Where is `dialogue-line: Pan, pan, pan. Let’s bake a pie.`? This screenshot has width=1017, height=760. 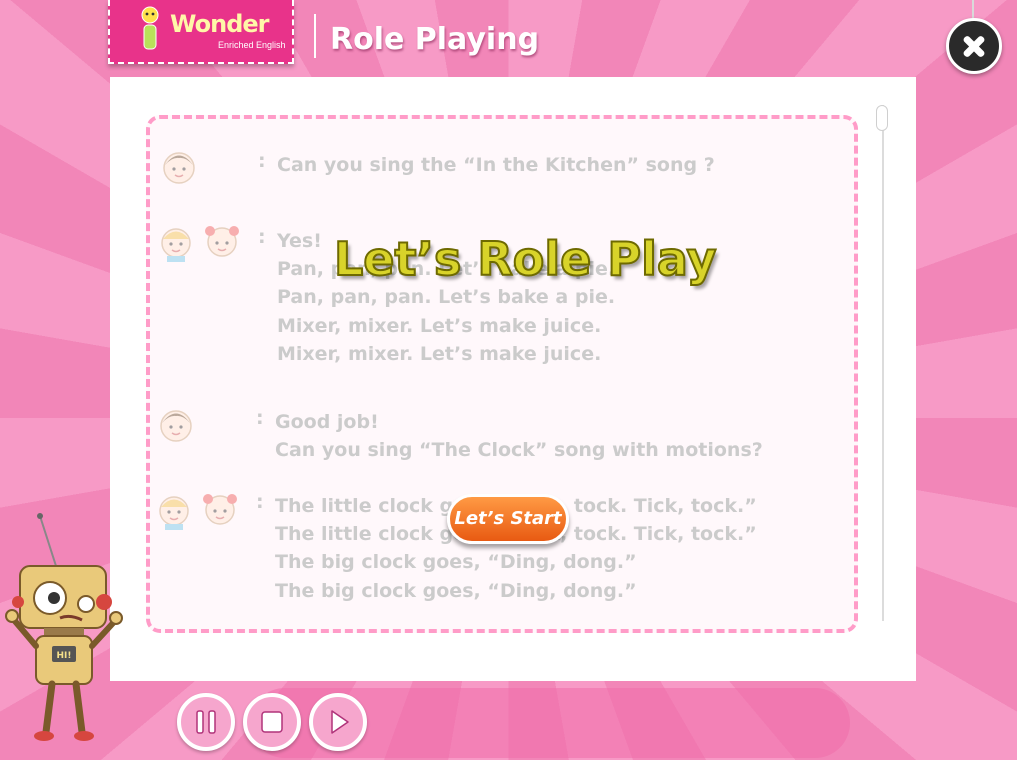 dialogue-line: Pan, pan, pan. Let’s bake a pie. is located at coordinates (446, 297).